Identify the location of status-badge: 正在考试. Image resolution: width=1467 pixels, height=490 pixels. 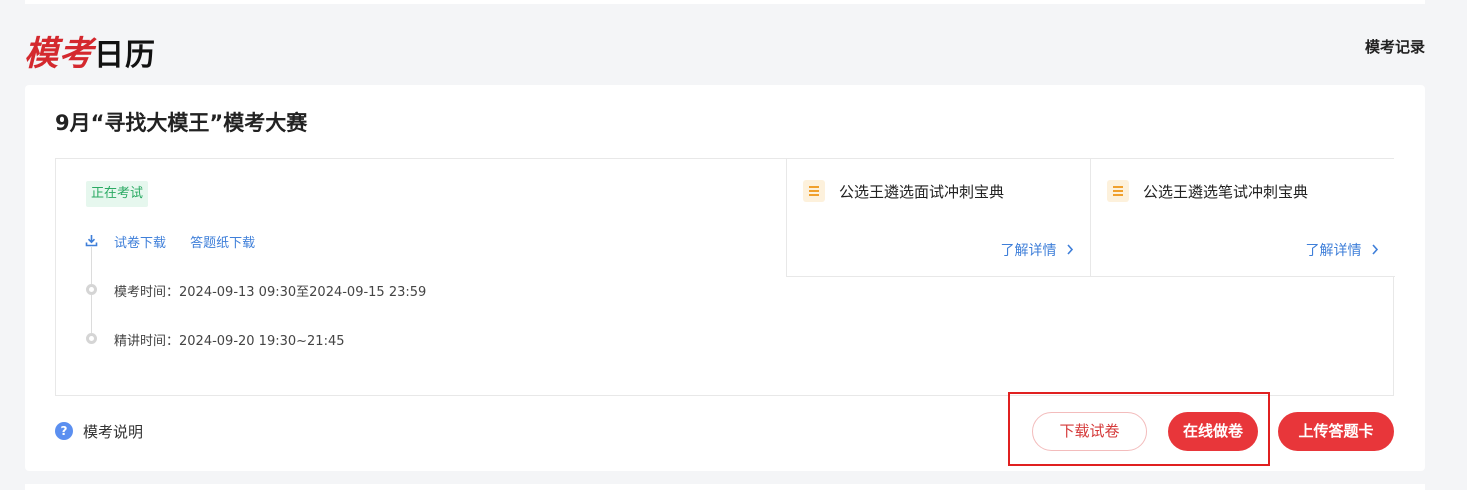
(117, 194).